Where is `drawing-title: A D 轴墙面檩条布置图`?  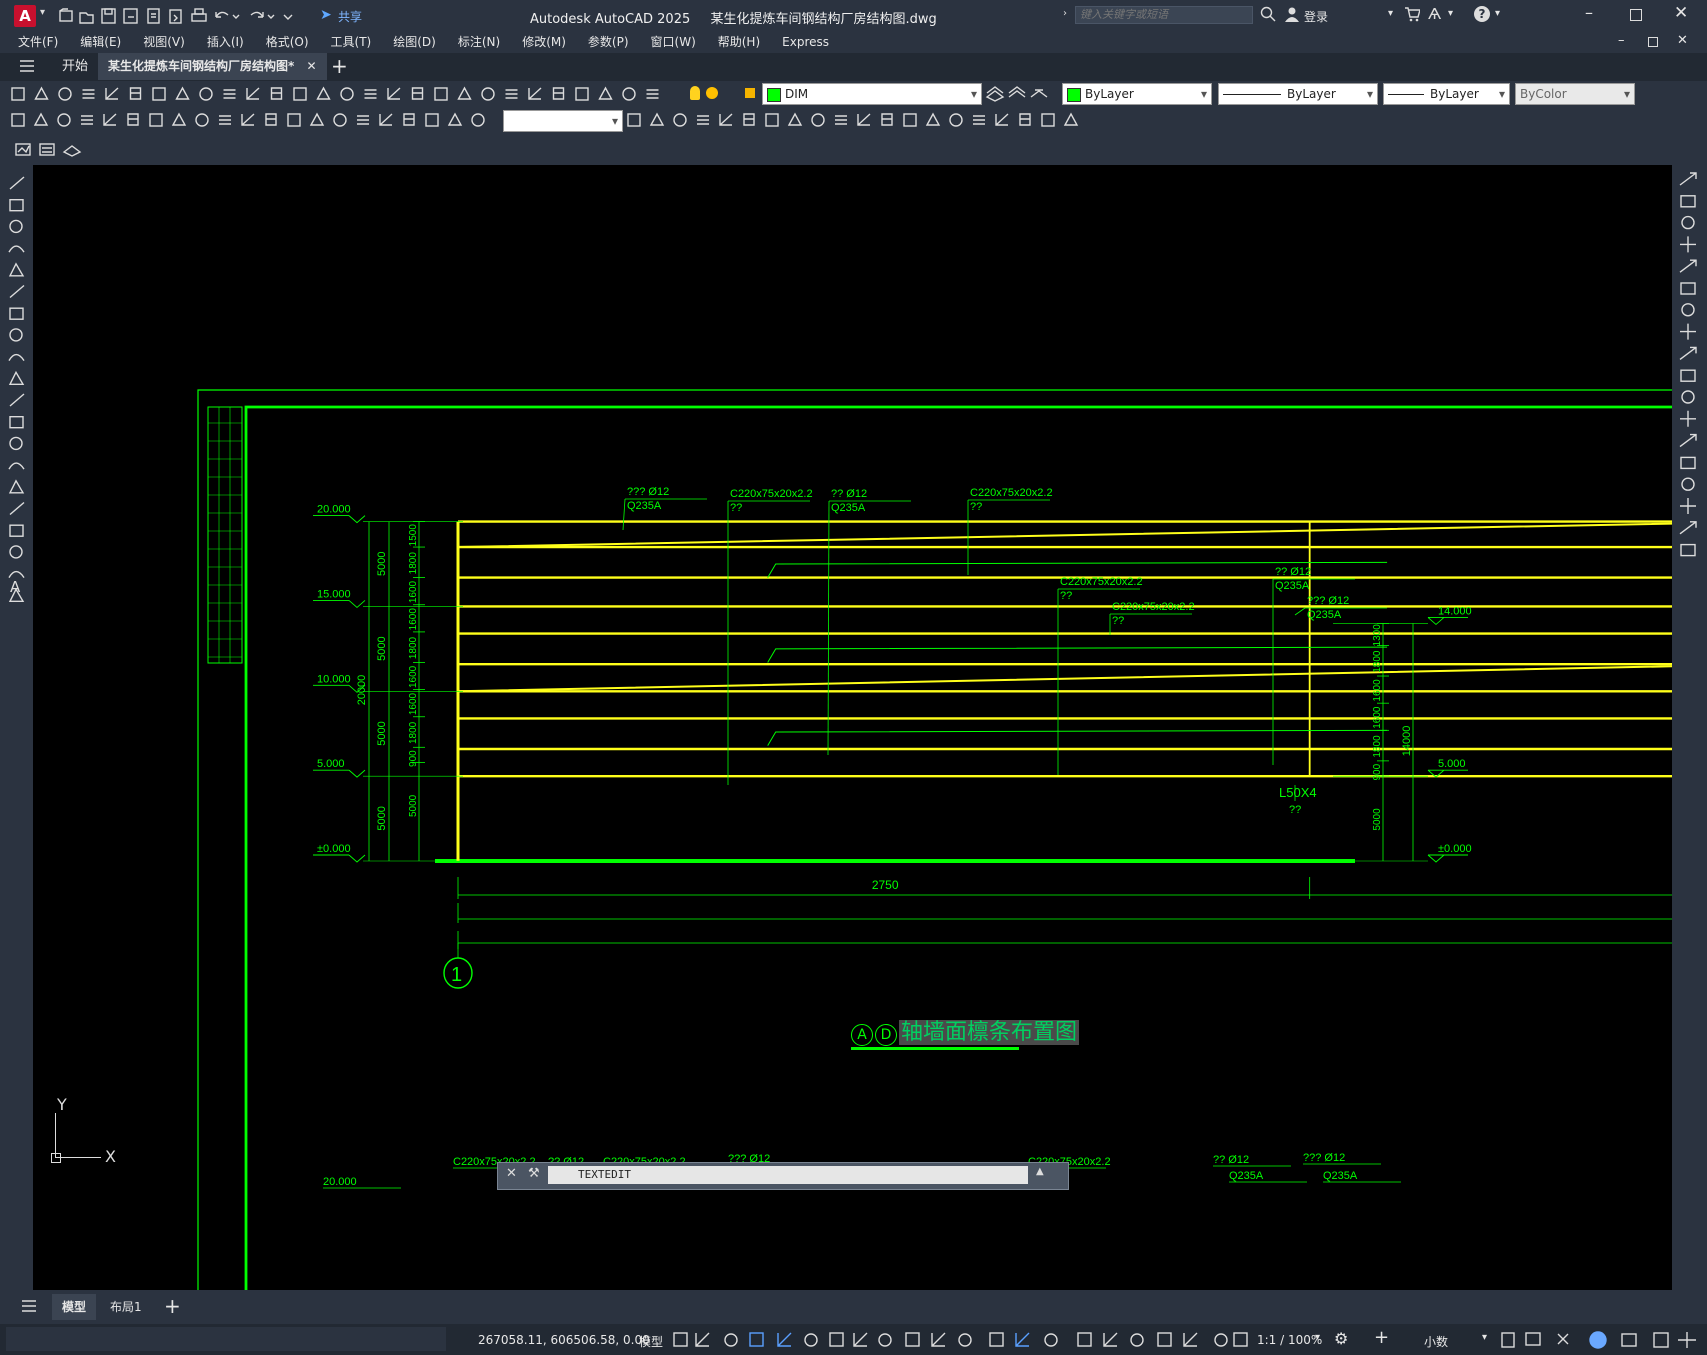 drawing-title: A D 轴墙面檩条布置图 is located at coordinates (965, 1032).